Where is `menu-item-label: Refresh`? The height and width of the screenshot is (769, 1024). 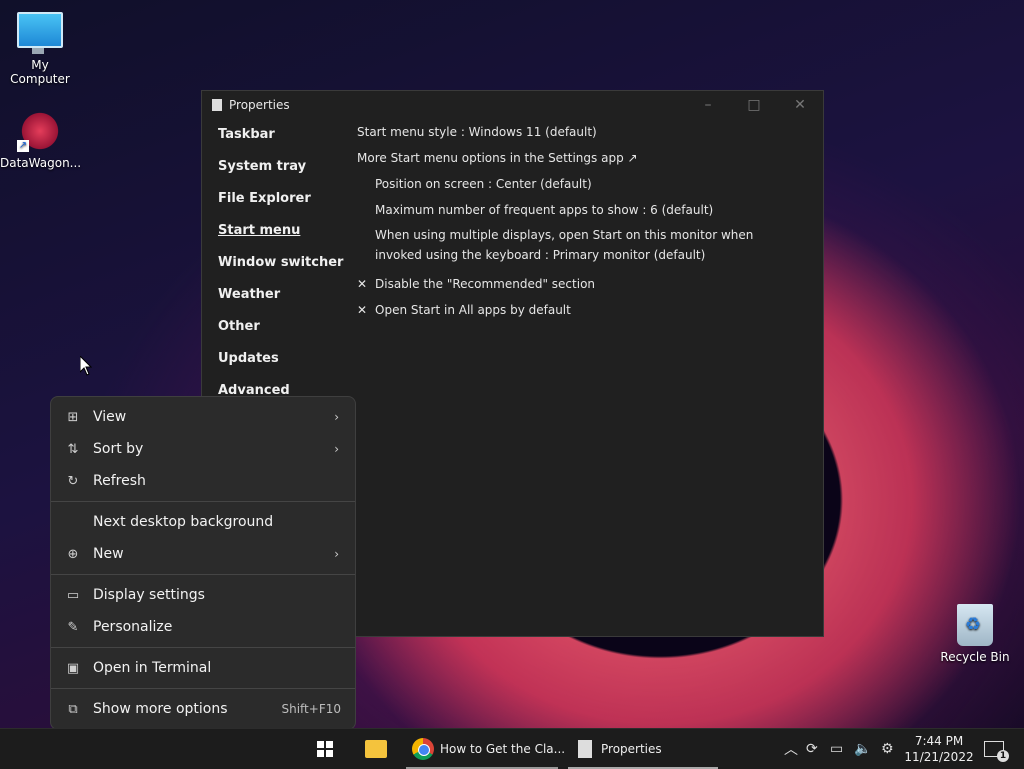 menu-item-label: Refresh is located at coordinates (119, 481).